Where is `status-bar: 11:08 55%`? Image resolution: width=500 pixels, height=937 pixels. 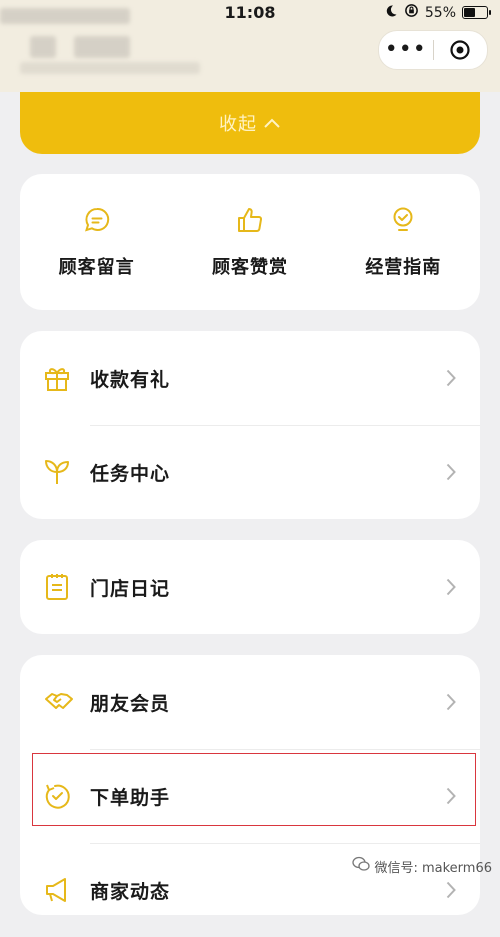 status-bar: 11:08 55% is located at coordinates (250, 13).